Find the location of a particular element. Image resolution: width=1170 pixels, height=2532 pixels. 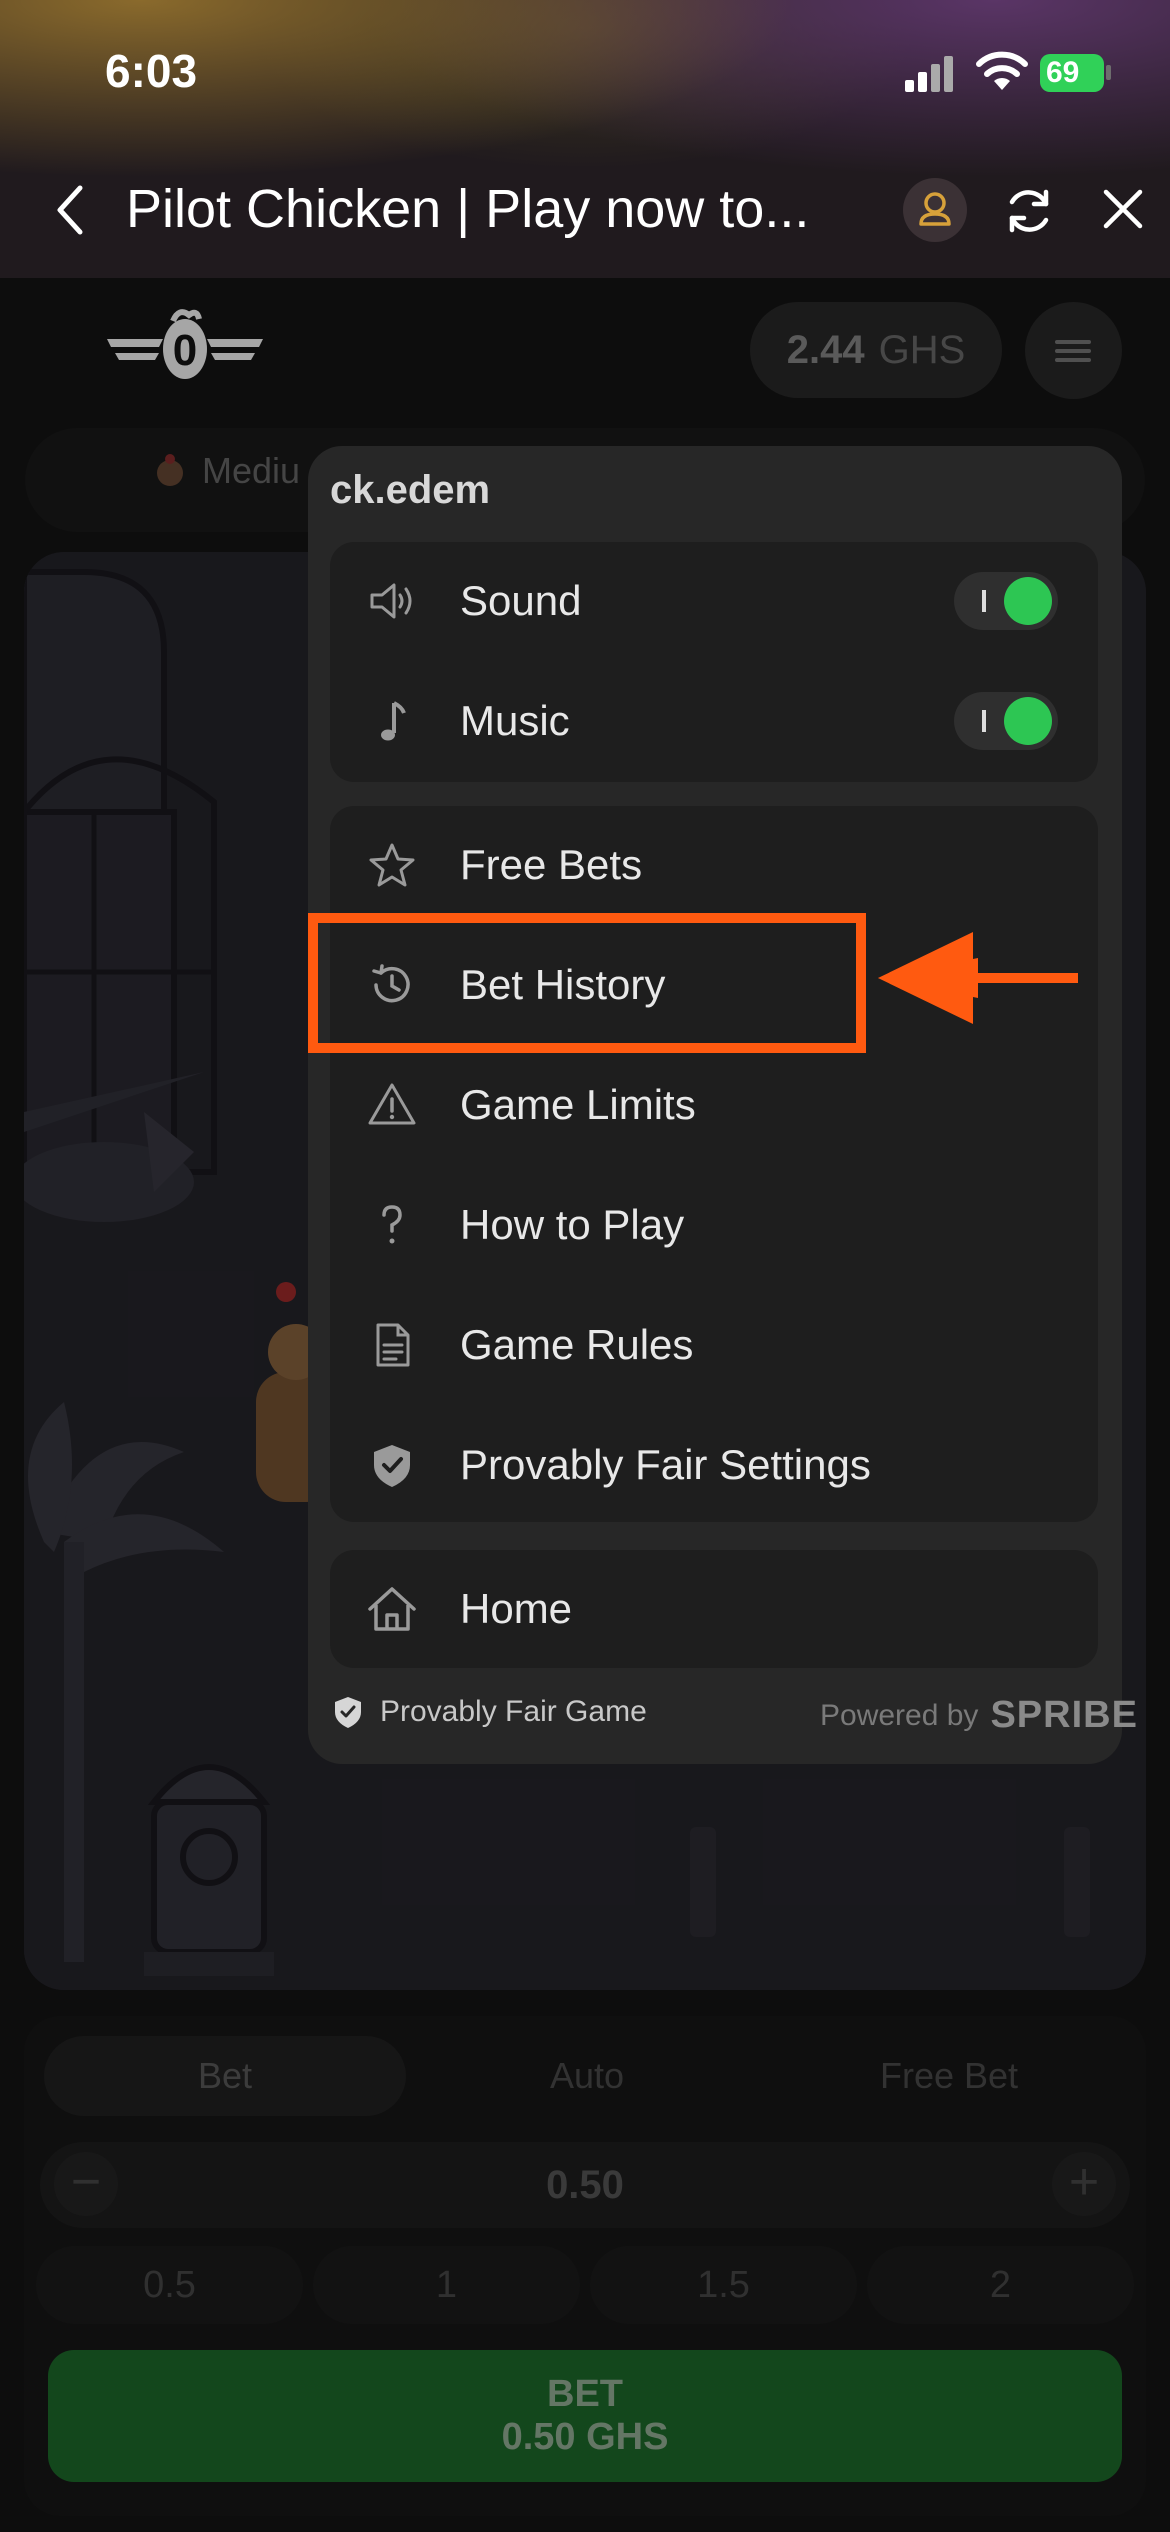

menu-item-free-bets: Free Bets is located at coordinates (714, 865).